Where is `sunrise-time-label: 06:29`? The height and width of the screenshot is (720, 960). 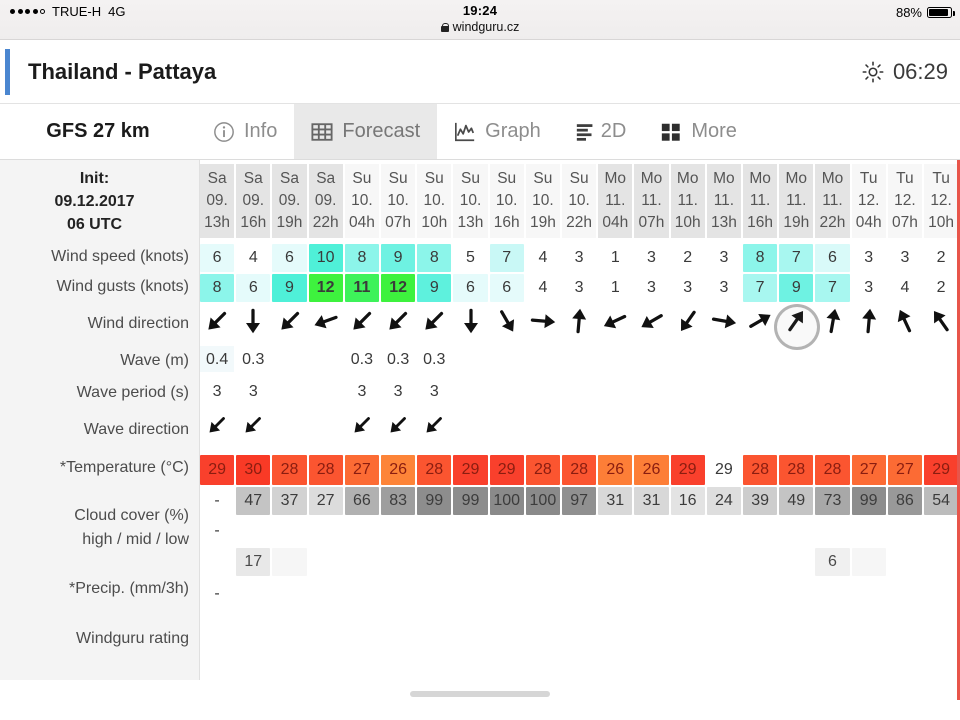 sunrise-time-label: 06:29 is located at coordinates (920, 71).